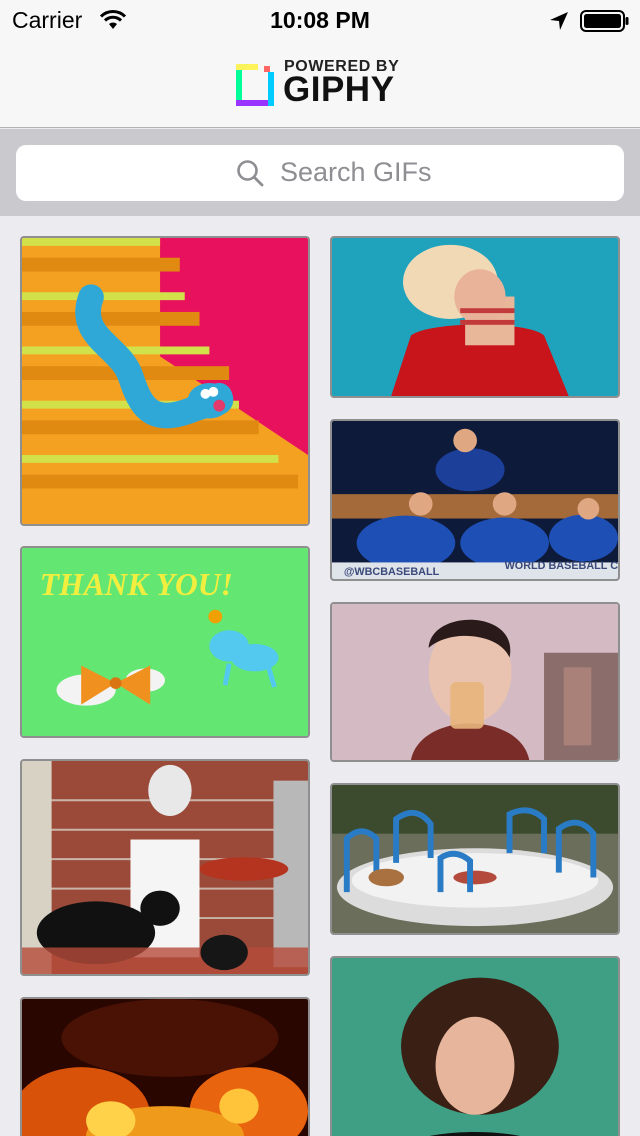 The width and height of the screenshot is (640, 1136). I want to click on gif-tile-pizza-dogs, so click(165, 867).